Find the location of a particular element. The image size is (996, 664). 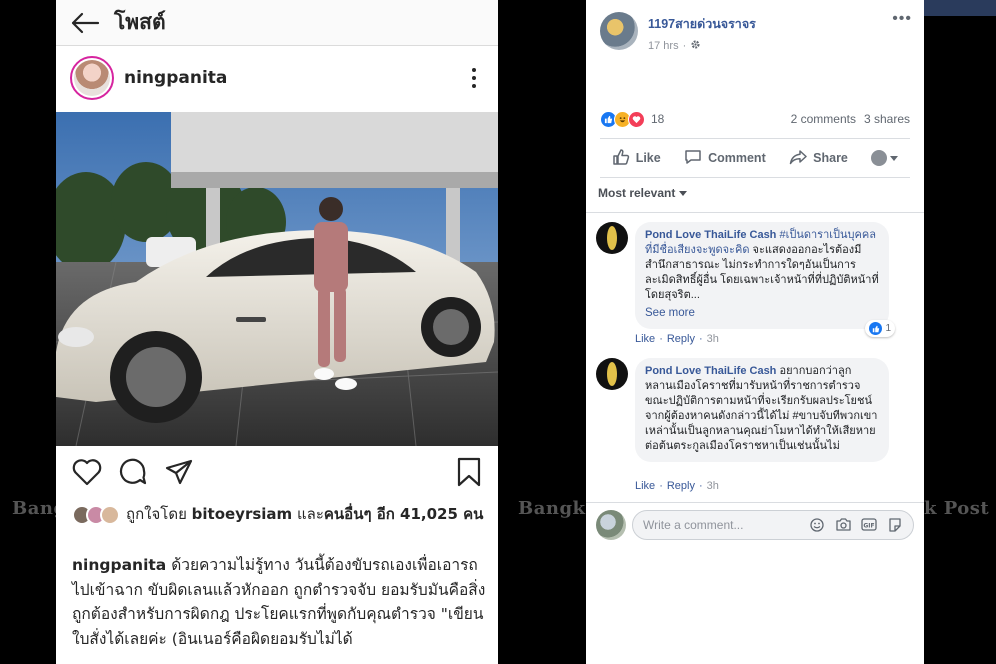

camera-icon is located at coordinates (843, 525).